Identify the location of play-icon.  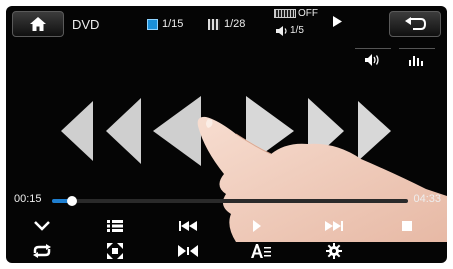
(337, 21).